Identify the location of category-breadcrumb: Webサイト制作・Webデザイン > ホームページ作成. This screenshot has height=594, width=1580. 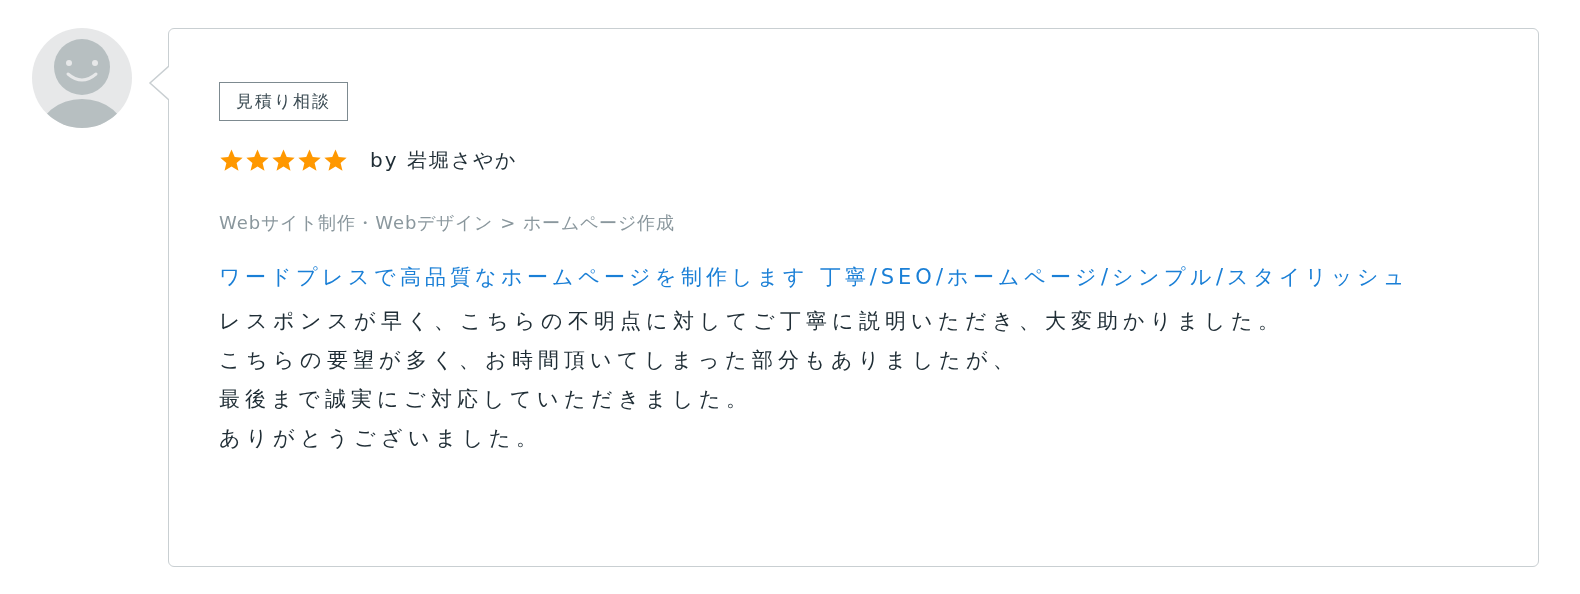
(447, 223).